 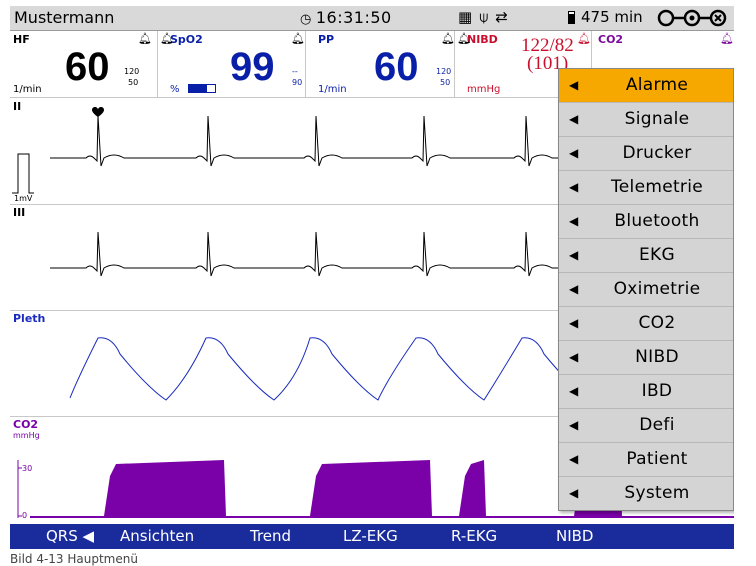 I want to click on softkey-qrs: QRS ◀︎, so click(x=70, y=536).